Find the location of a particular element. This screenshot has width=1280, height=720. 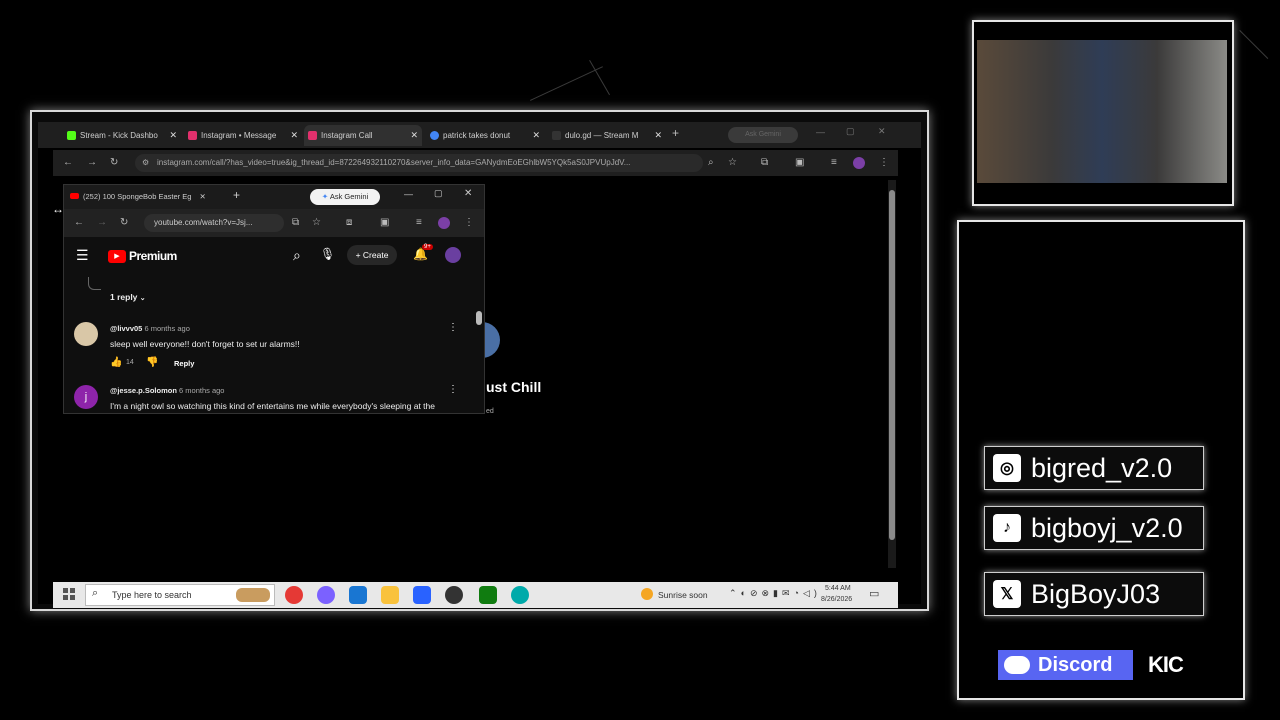

cast-icon: ⧉ is located at coordinates (295, 223).